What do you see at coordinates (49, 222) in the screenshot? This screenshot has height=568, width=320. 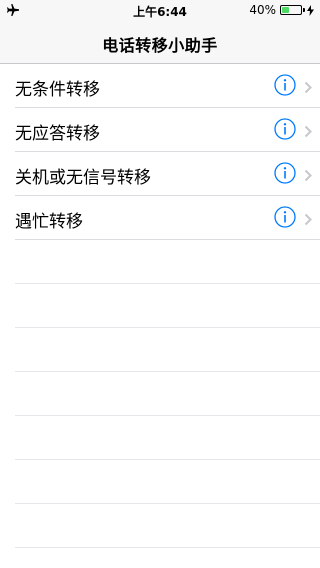 I see `list-item-label: 遇忙转移` at bounding box center [49, 222].